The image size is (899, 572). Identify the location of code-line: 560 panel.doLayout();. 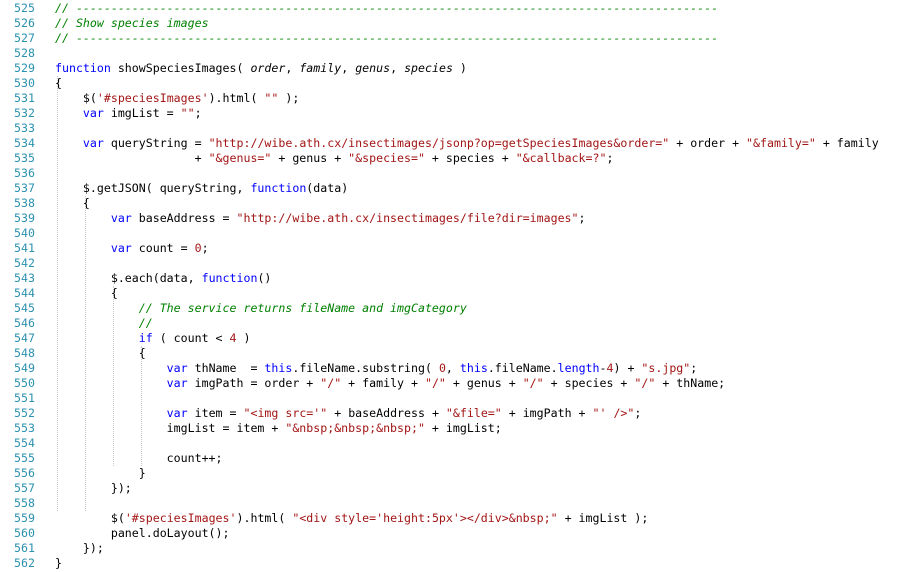
(449, 533).